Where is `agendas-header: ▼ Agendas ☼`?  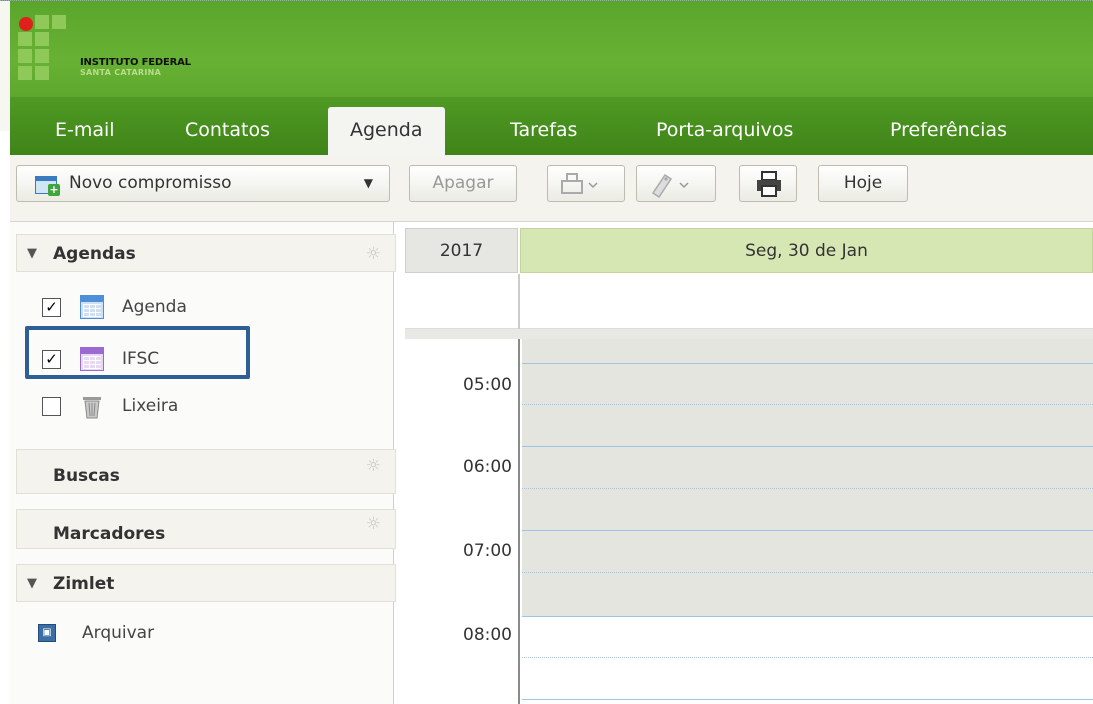
agendas-header: ▼ Agendas ☼ is located at coordinates (206, 253).